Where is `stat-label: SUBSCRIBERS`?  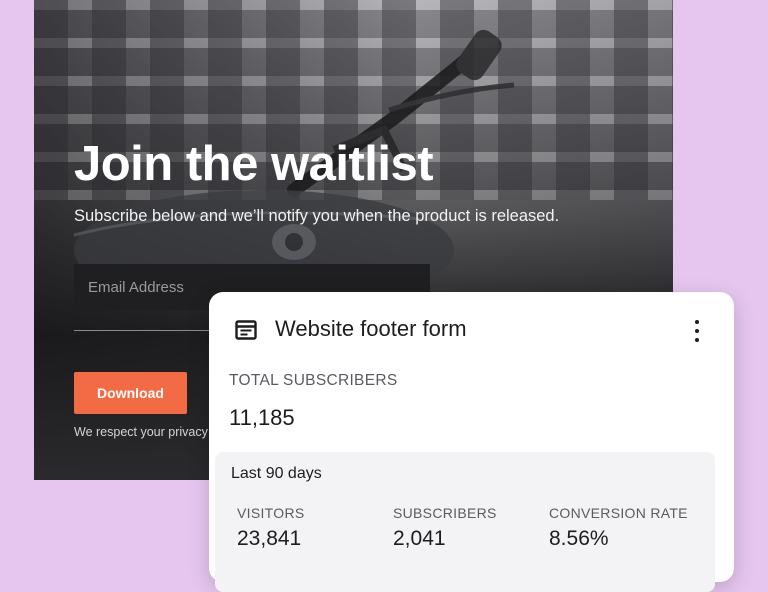 stat-label: SUBSCRIBERS is located at coordinates (445, 513).